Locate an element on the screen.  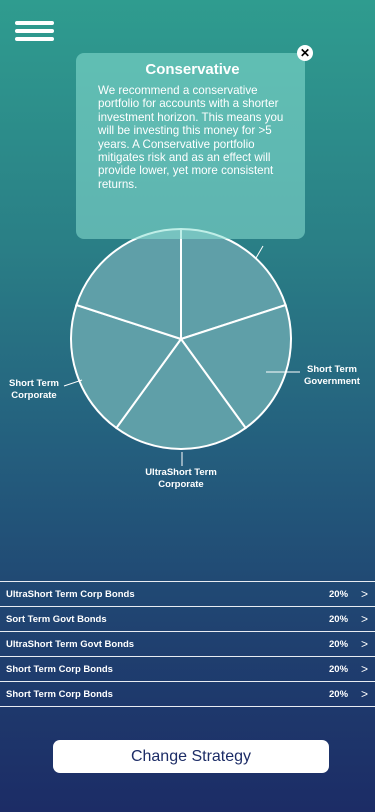
change-strategy-button: Change Strategy is located at coordinates (191, 756).